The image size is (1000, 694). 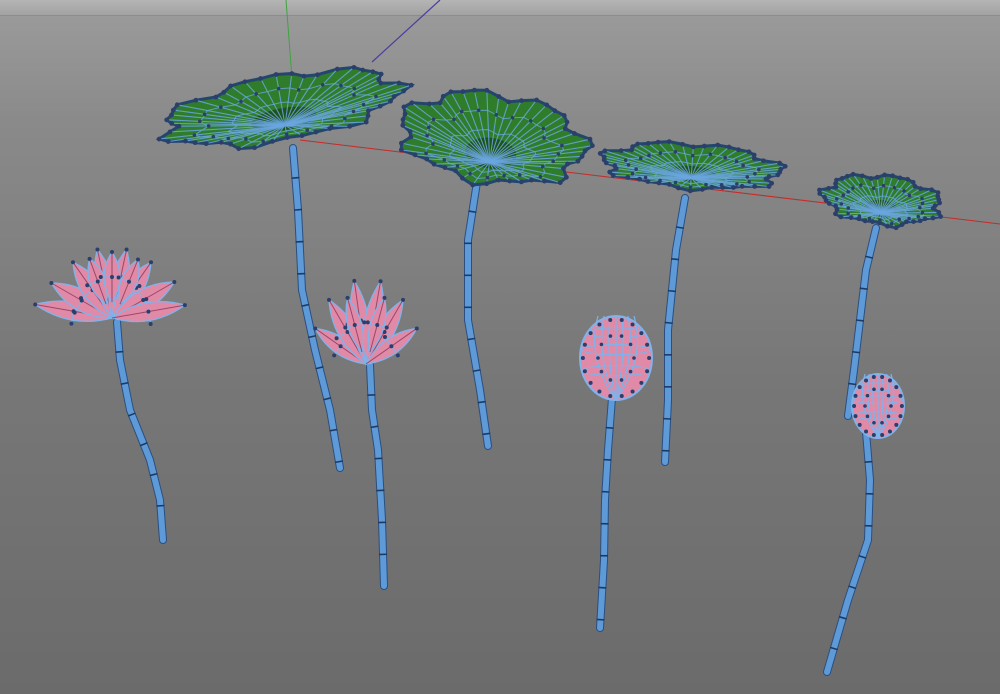 What do you see at coordinates (140, 431) in the screenshot?
I see `lotus-flower-open-stem` at bounding box center [140, 431].